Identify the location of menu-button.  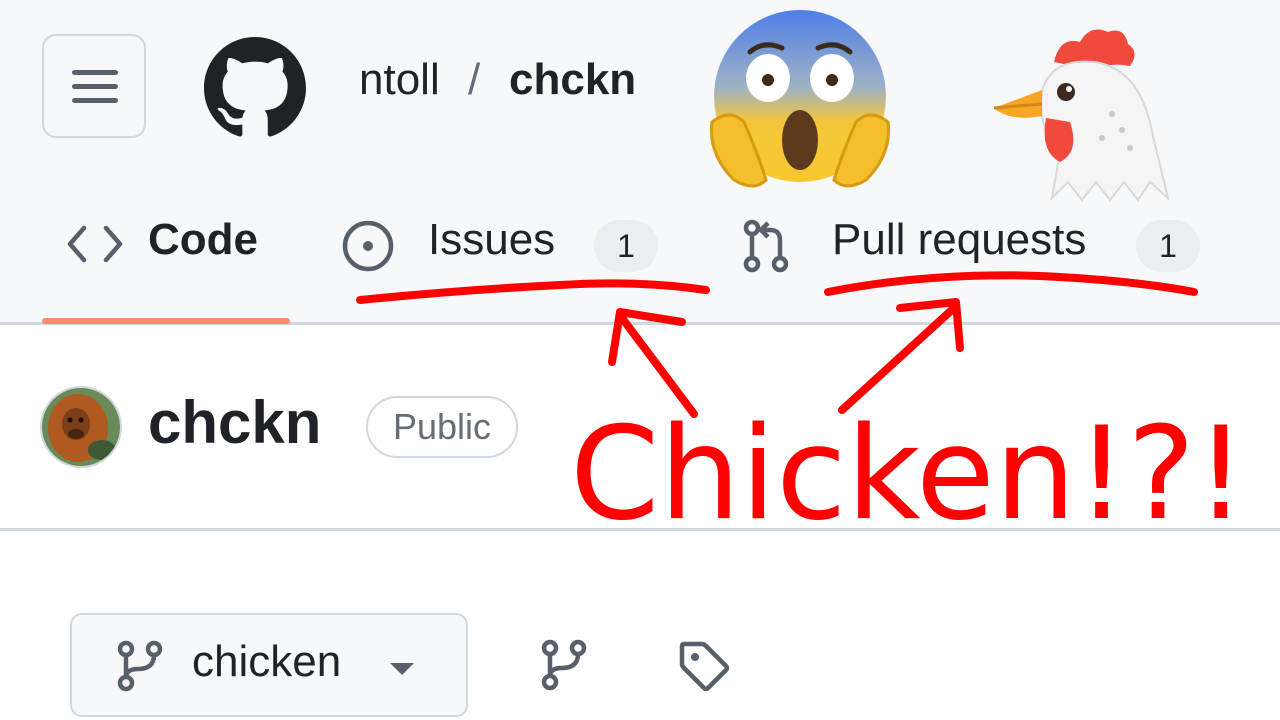
(94, 86).